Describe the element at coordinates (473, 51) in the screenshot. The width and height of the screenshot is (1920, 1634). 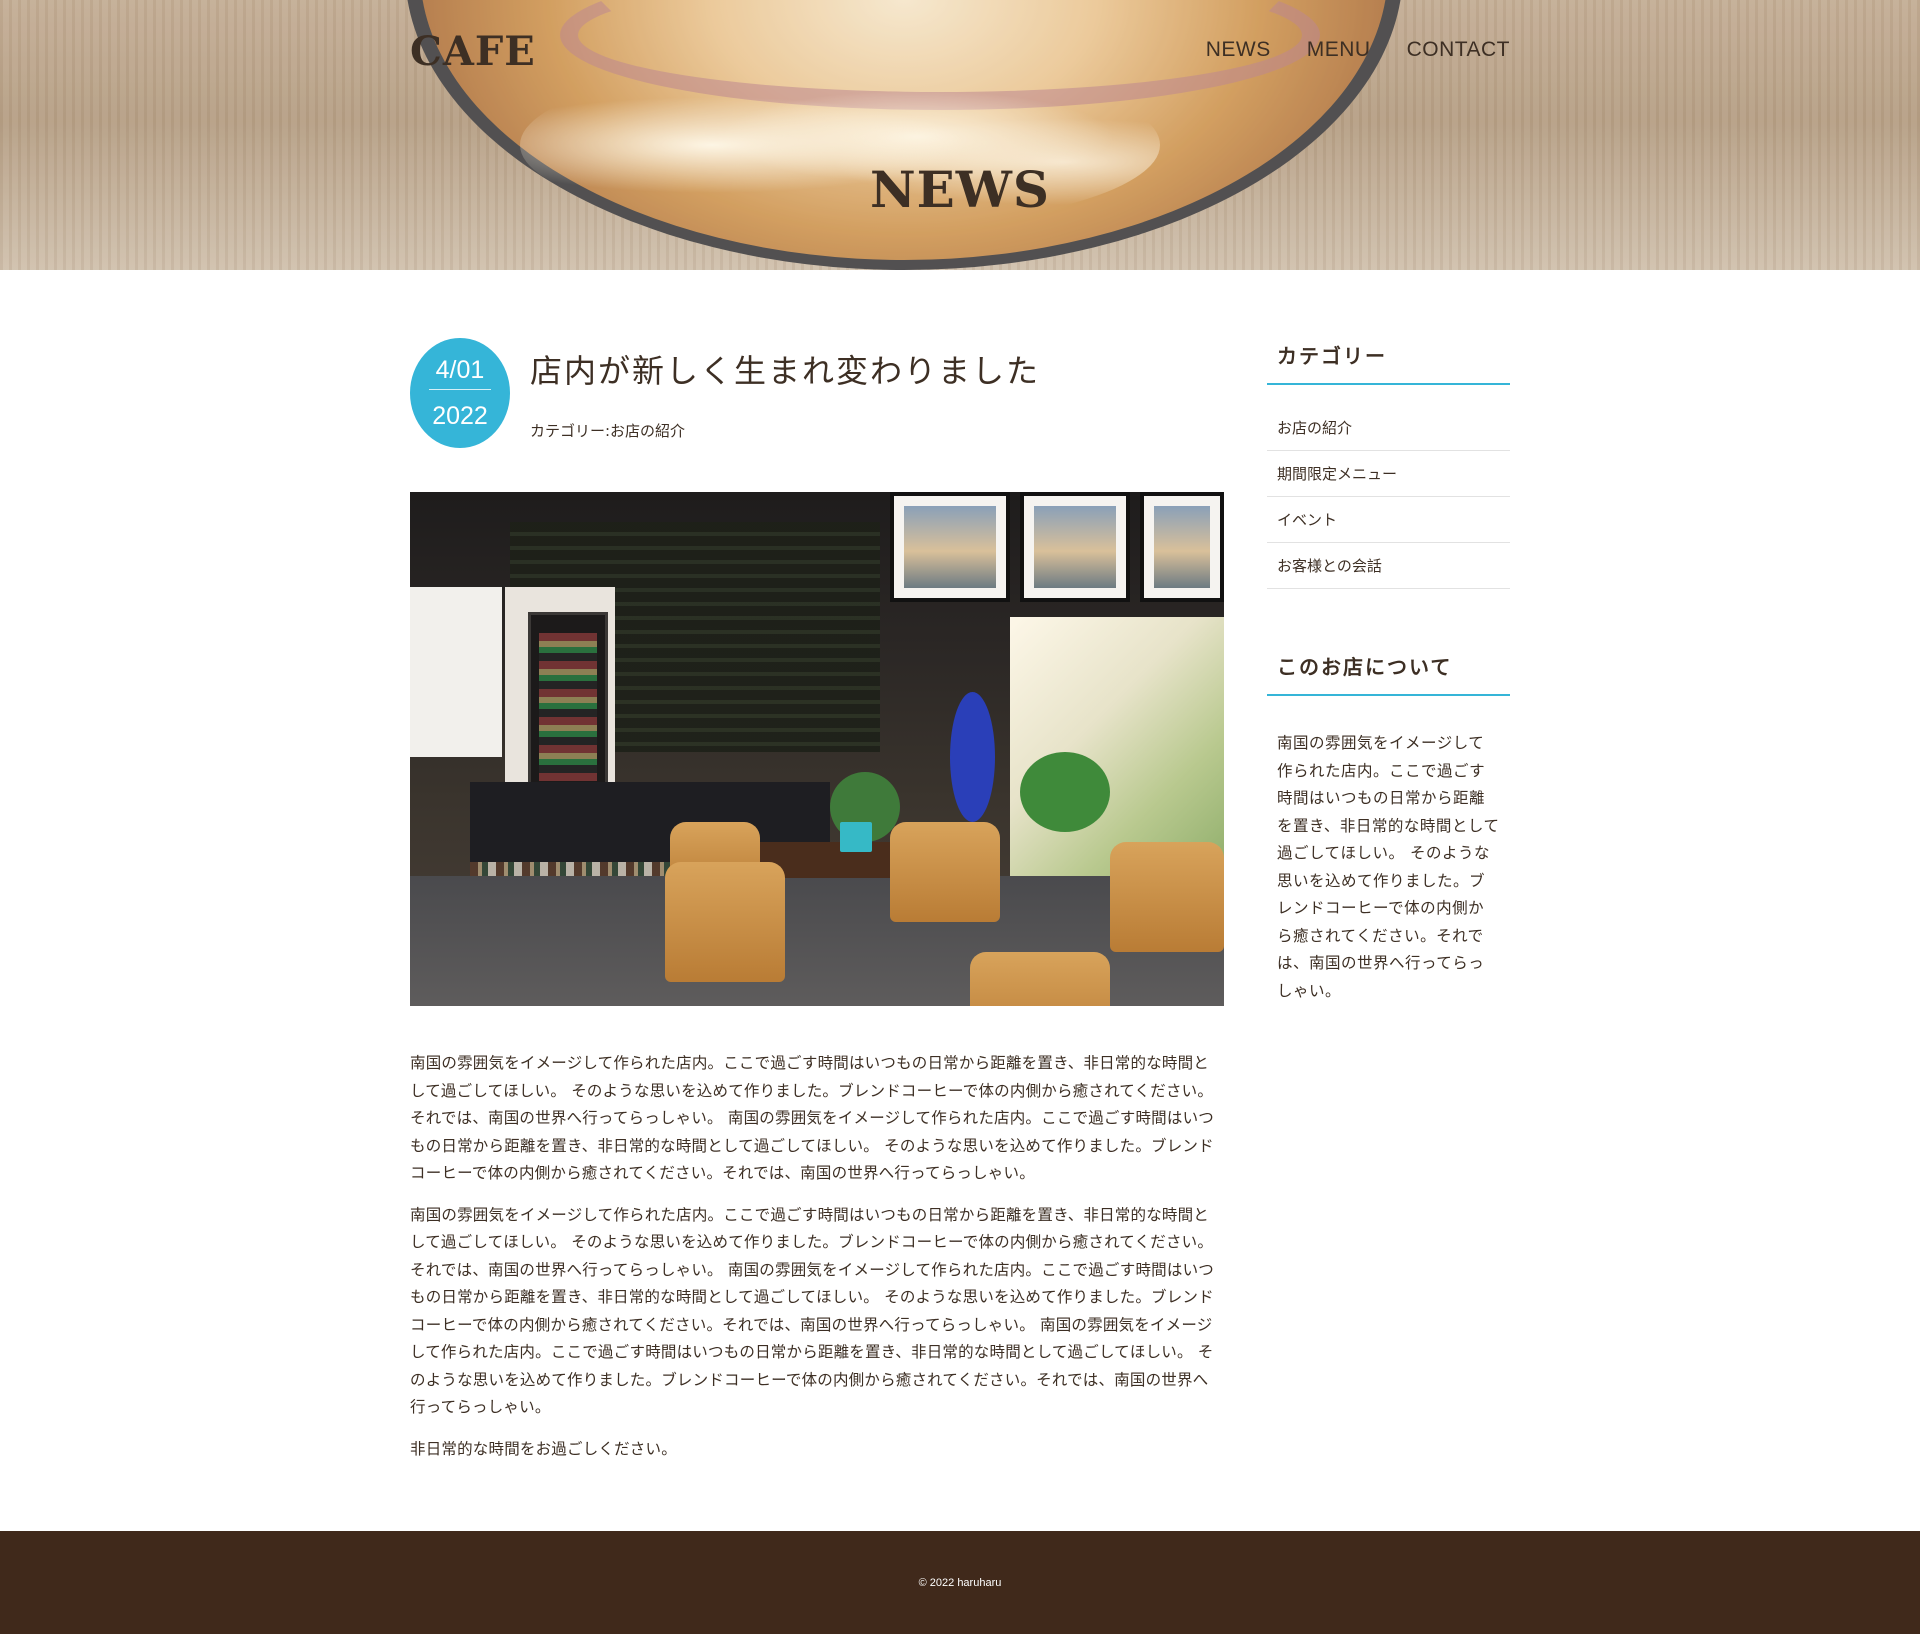
I see `site-logo: CAFE` at that location.